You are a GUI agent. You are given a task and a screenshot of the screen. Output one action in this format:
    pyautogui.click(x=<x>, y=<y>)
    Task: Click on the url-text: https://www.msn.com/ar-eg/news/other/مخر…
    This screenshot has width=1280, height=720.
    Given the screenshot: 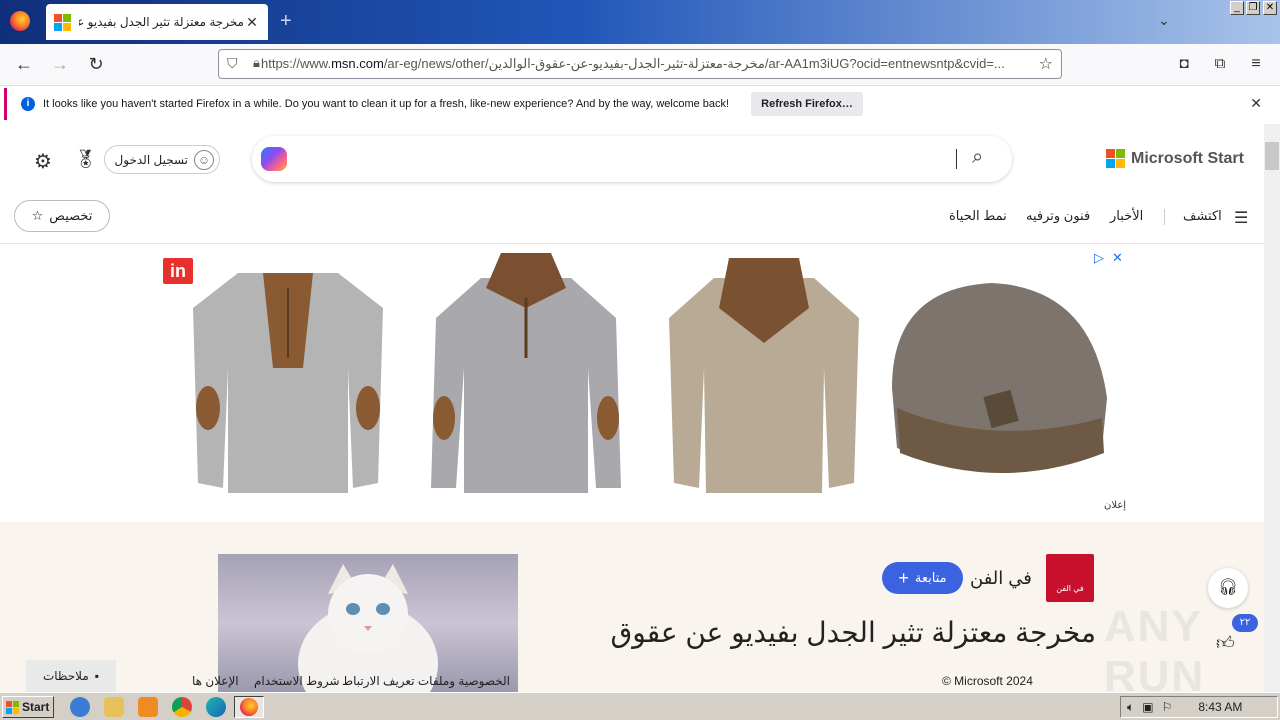 What is the action you would take?
    pyautogui.click(x=647, y=64)
    